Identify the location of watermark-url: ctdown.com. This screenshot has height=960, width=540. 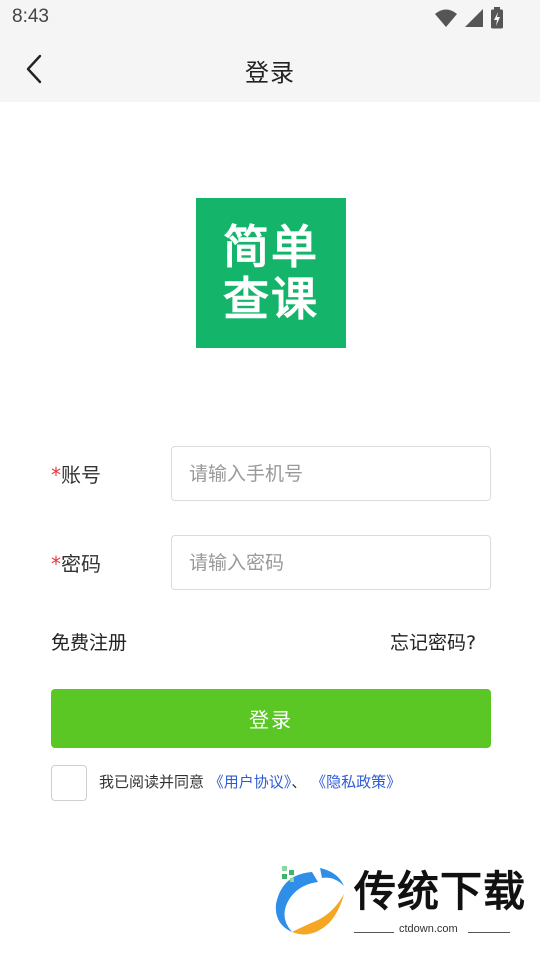
(428, 929).